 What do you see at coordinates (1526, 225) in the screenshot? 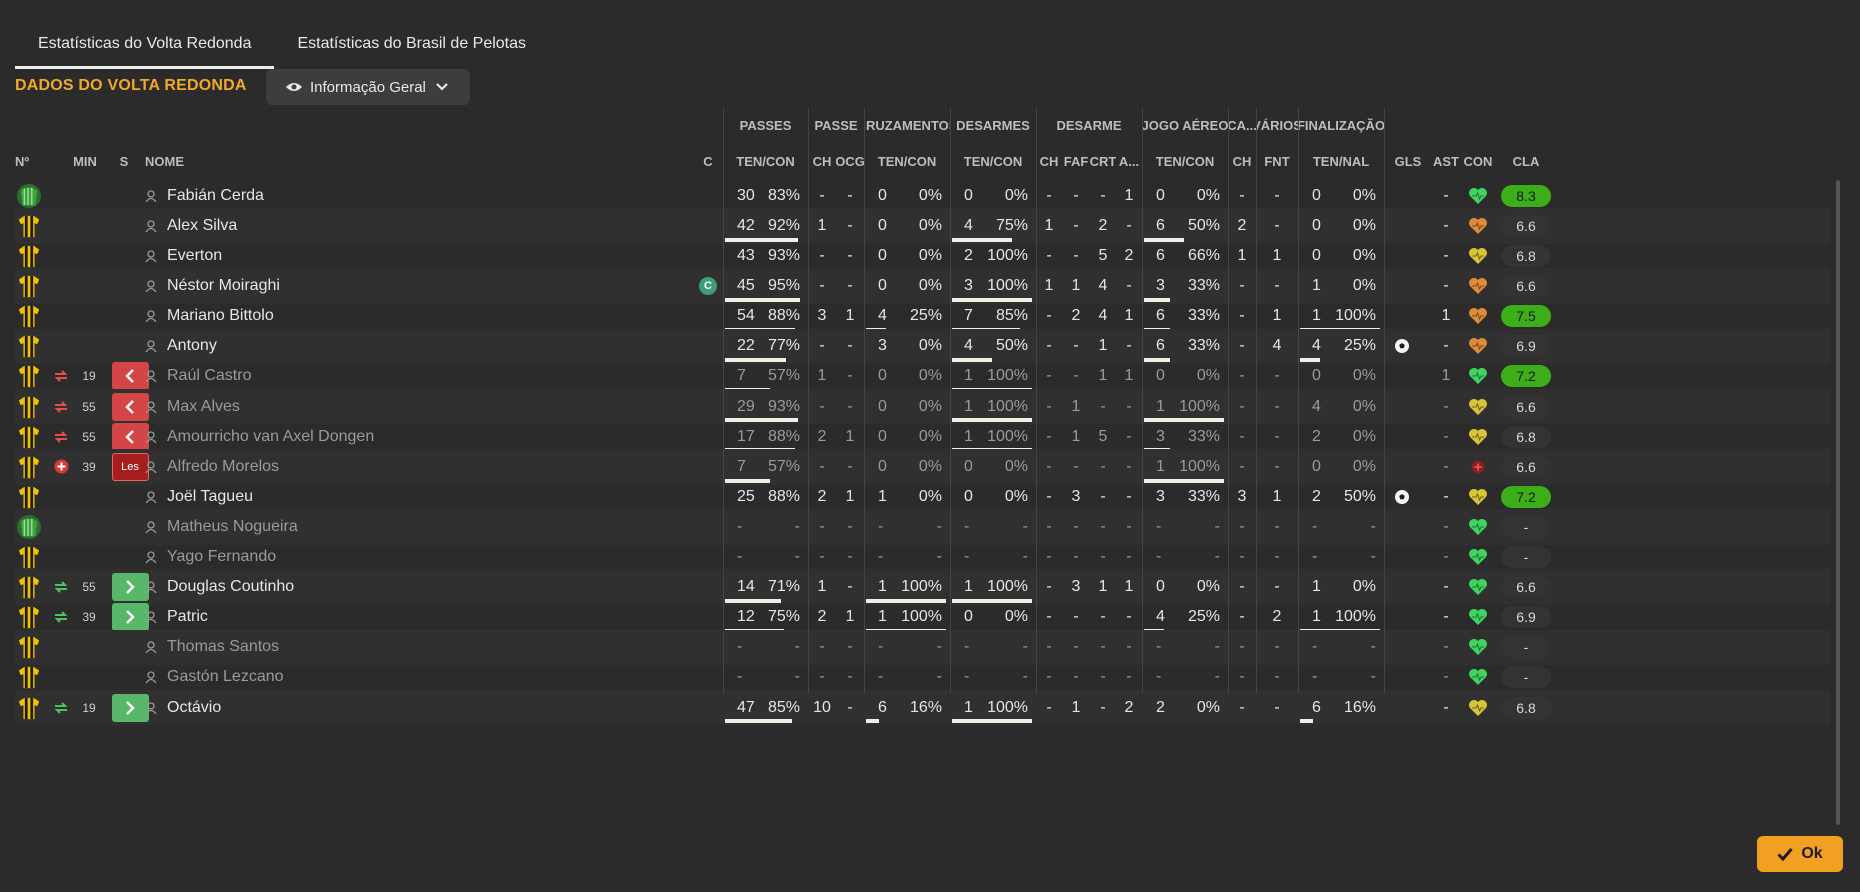
I see `rating-badge: 6.6` at bounding box center [1526, 225].